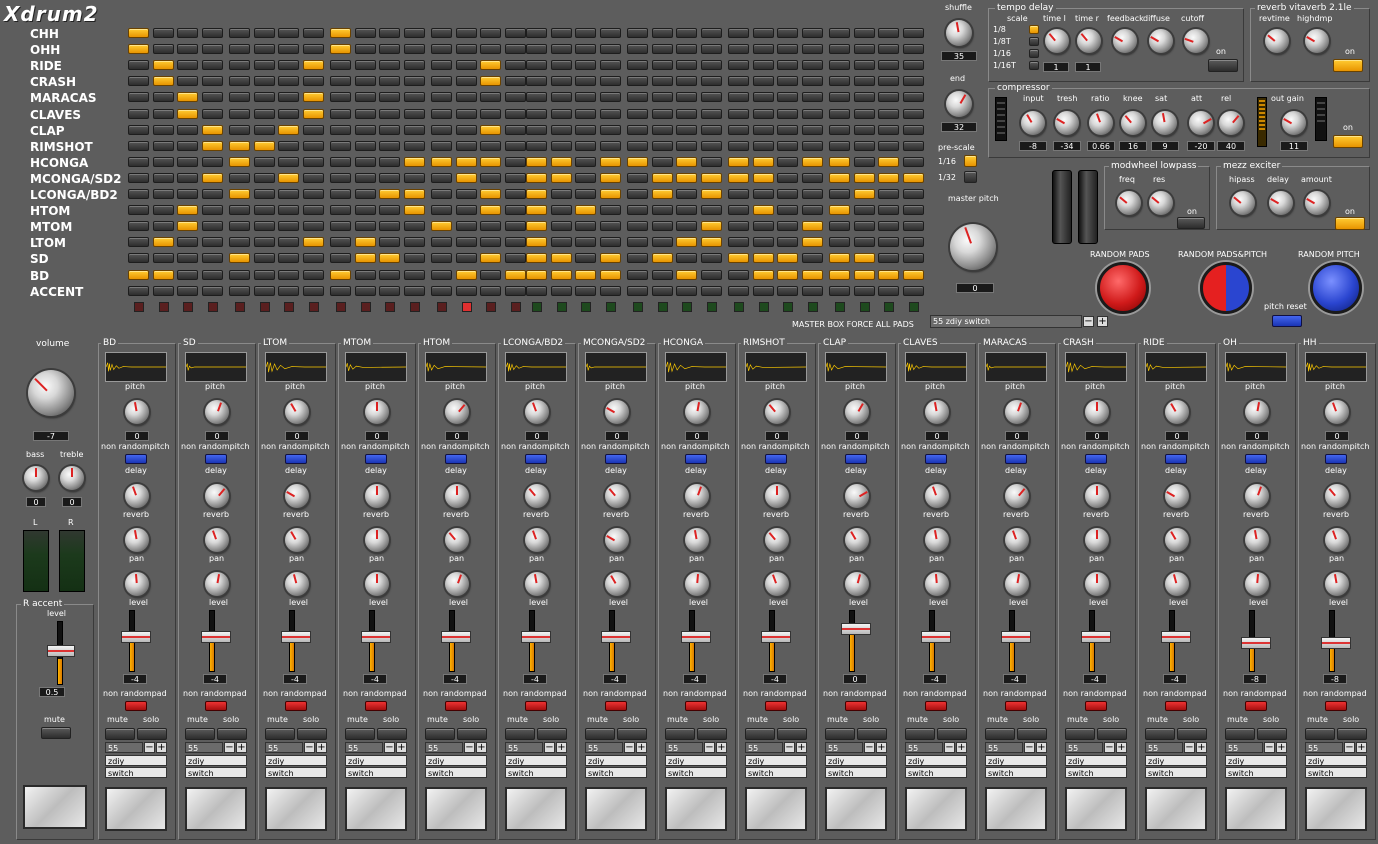 The width and height of the screenshot is (1378, 844). Describe the element at coordinates (1336, 288) in the screenshot. I see `random-pitch-button` at that location.